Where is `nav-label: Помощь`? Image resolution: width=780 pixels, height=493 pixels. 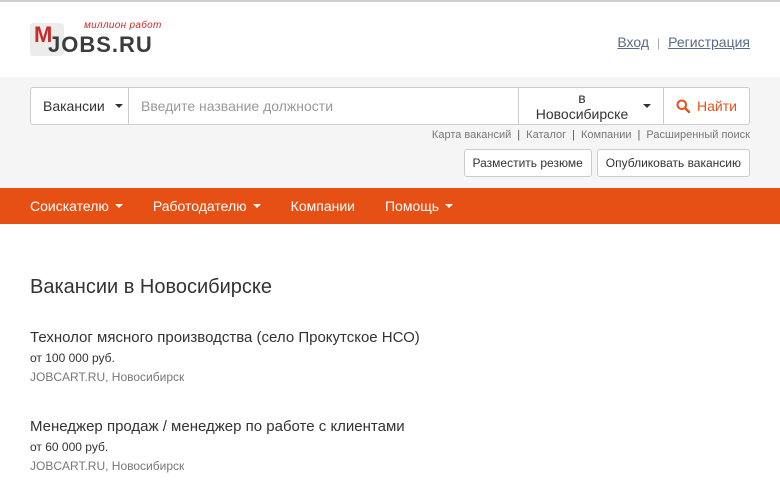
nav-label: Помощь is located at coordinates (412, 206).